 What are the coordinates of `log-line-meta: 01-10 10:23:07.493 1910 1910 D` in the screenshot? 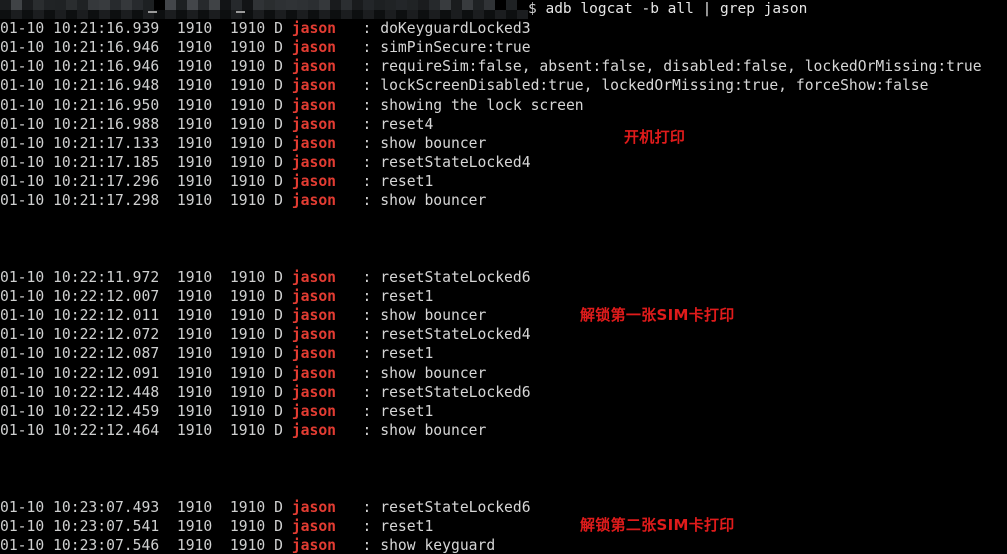 It's located at (146, 507).